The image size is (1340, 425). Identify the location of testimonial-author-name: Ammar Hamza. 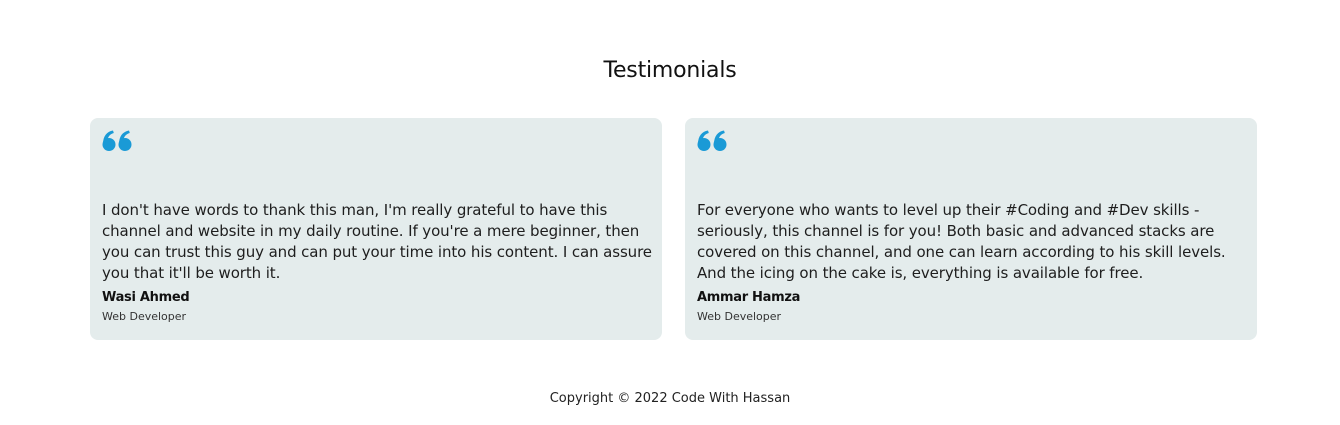
(749, 297).